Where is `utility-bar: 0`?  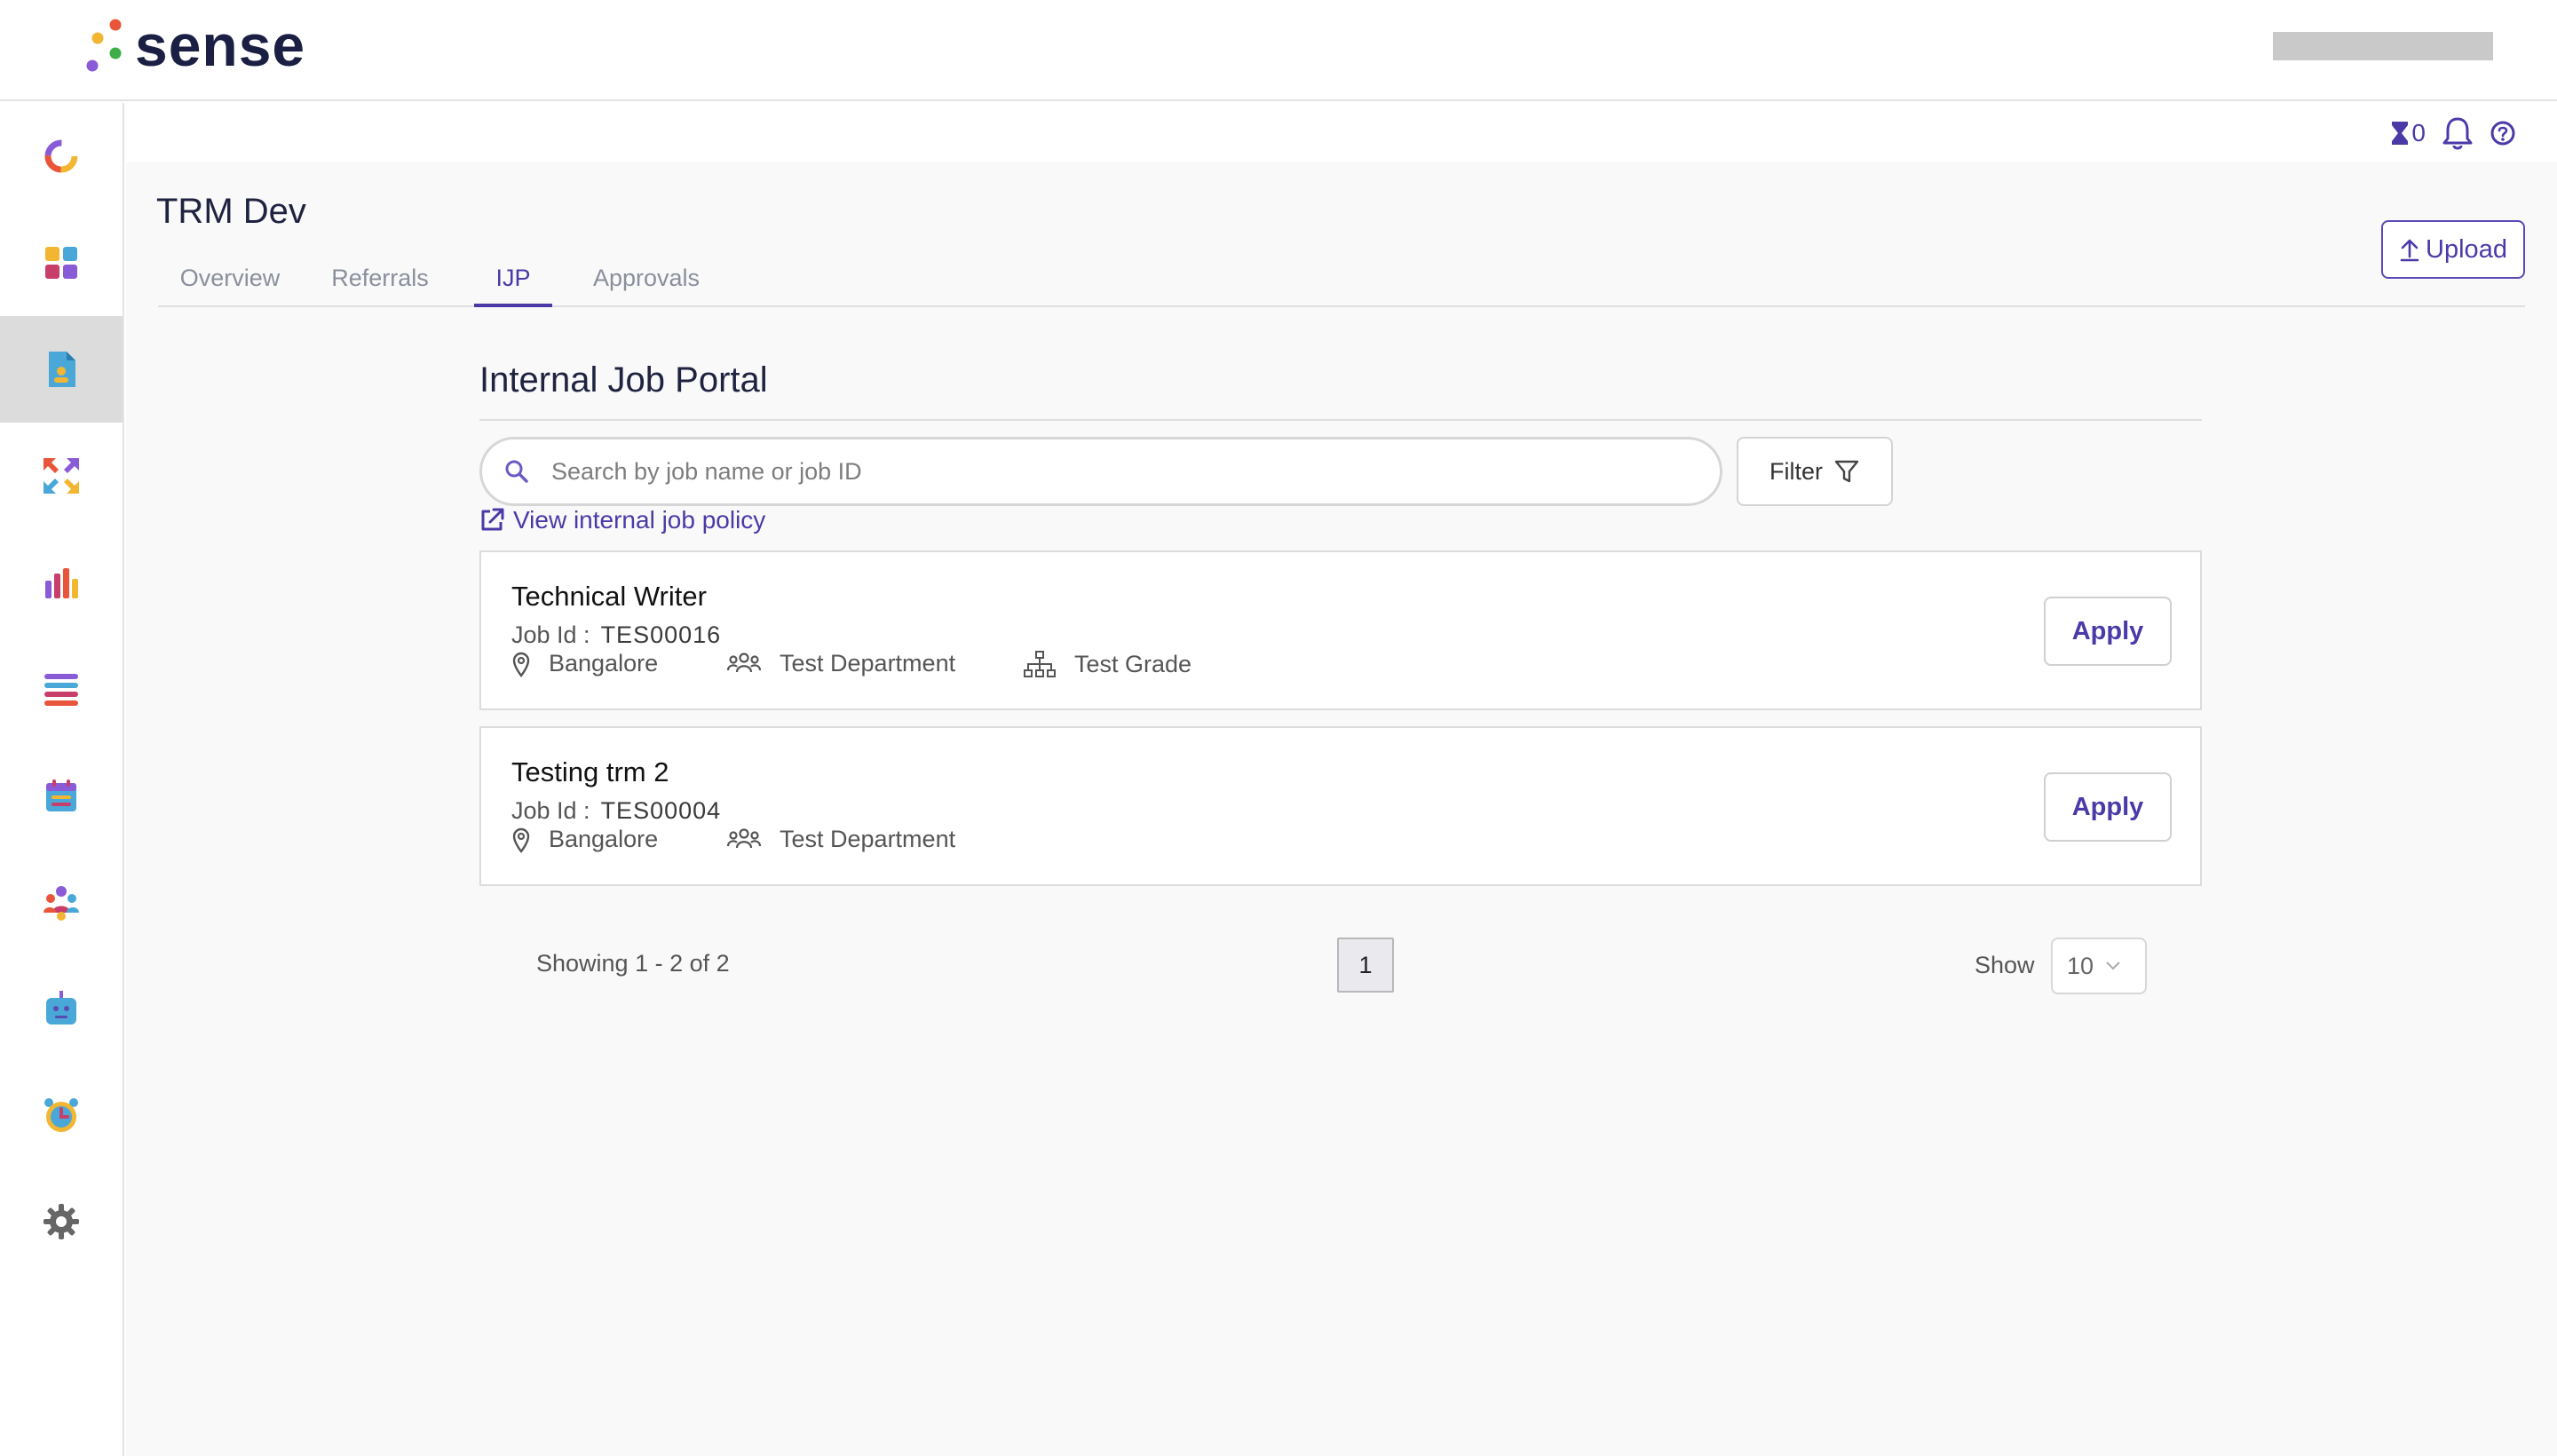
utility-bar: 0 is located at coordinates (1341, 132).